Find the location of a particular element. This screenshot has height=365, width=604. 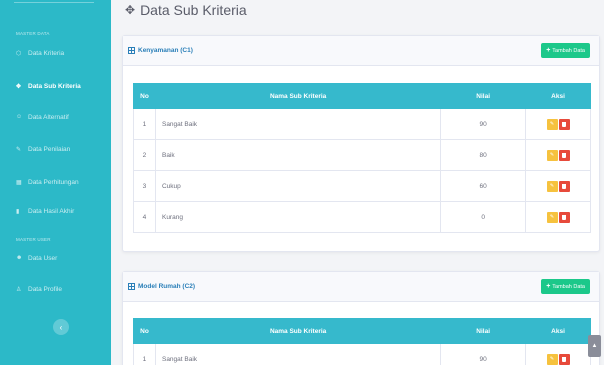

sidebar-item-label: Data Perhitungan is located at coordinates (53, 182).